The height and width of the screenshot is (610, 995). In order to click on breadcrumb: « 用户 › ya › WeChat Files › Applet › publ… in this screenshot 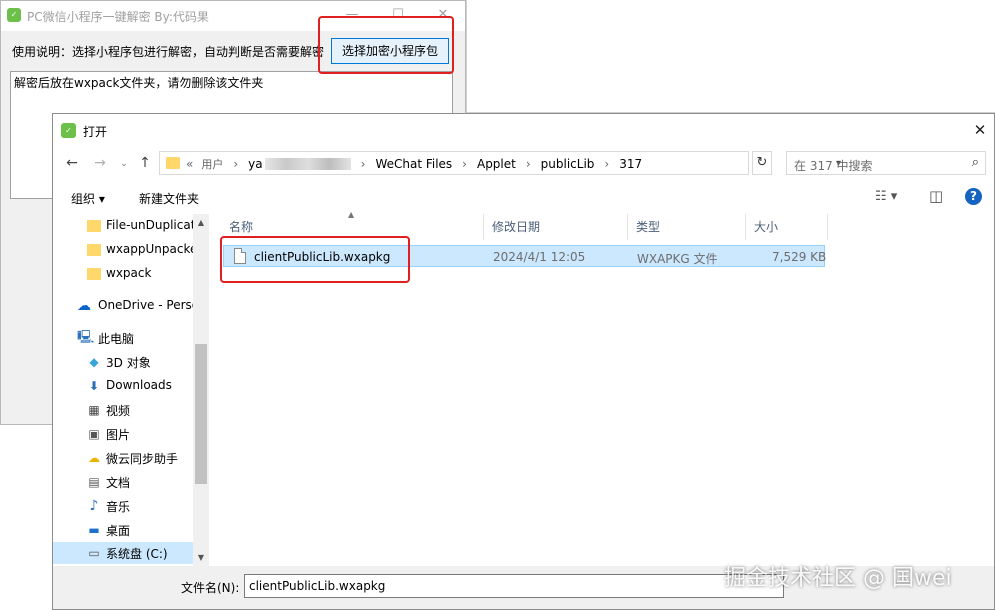, I will do `click(414, 164)`.